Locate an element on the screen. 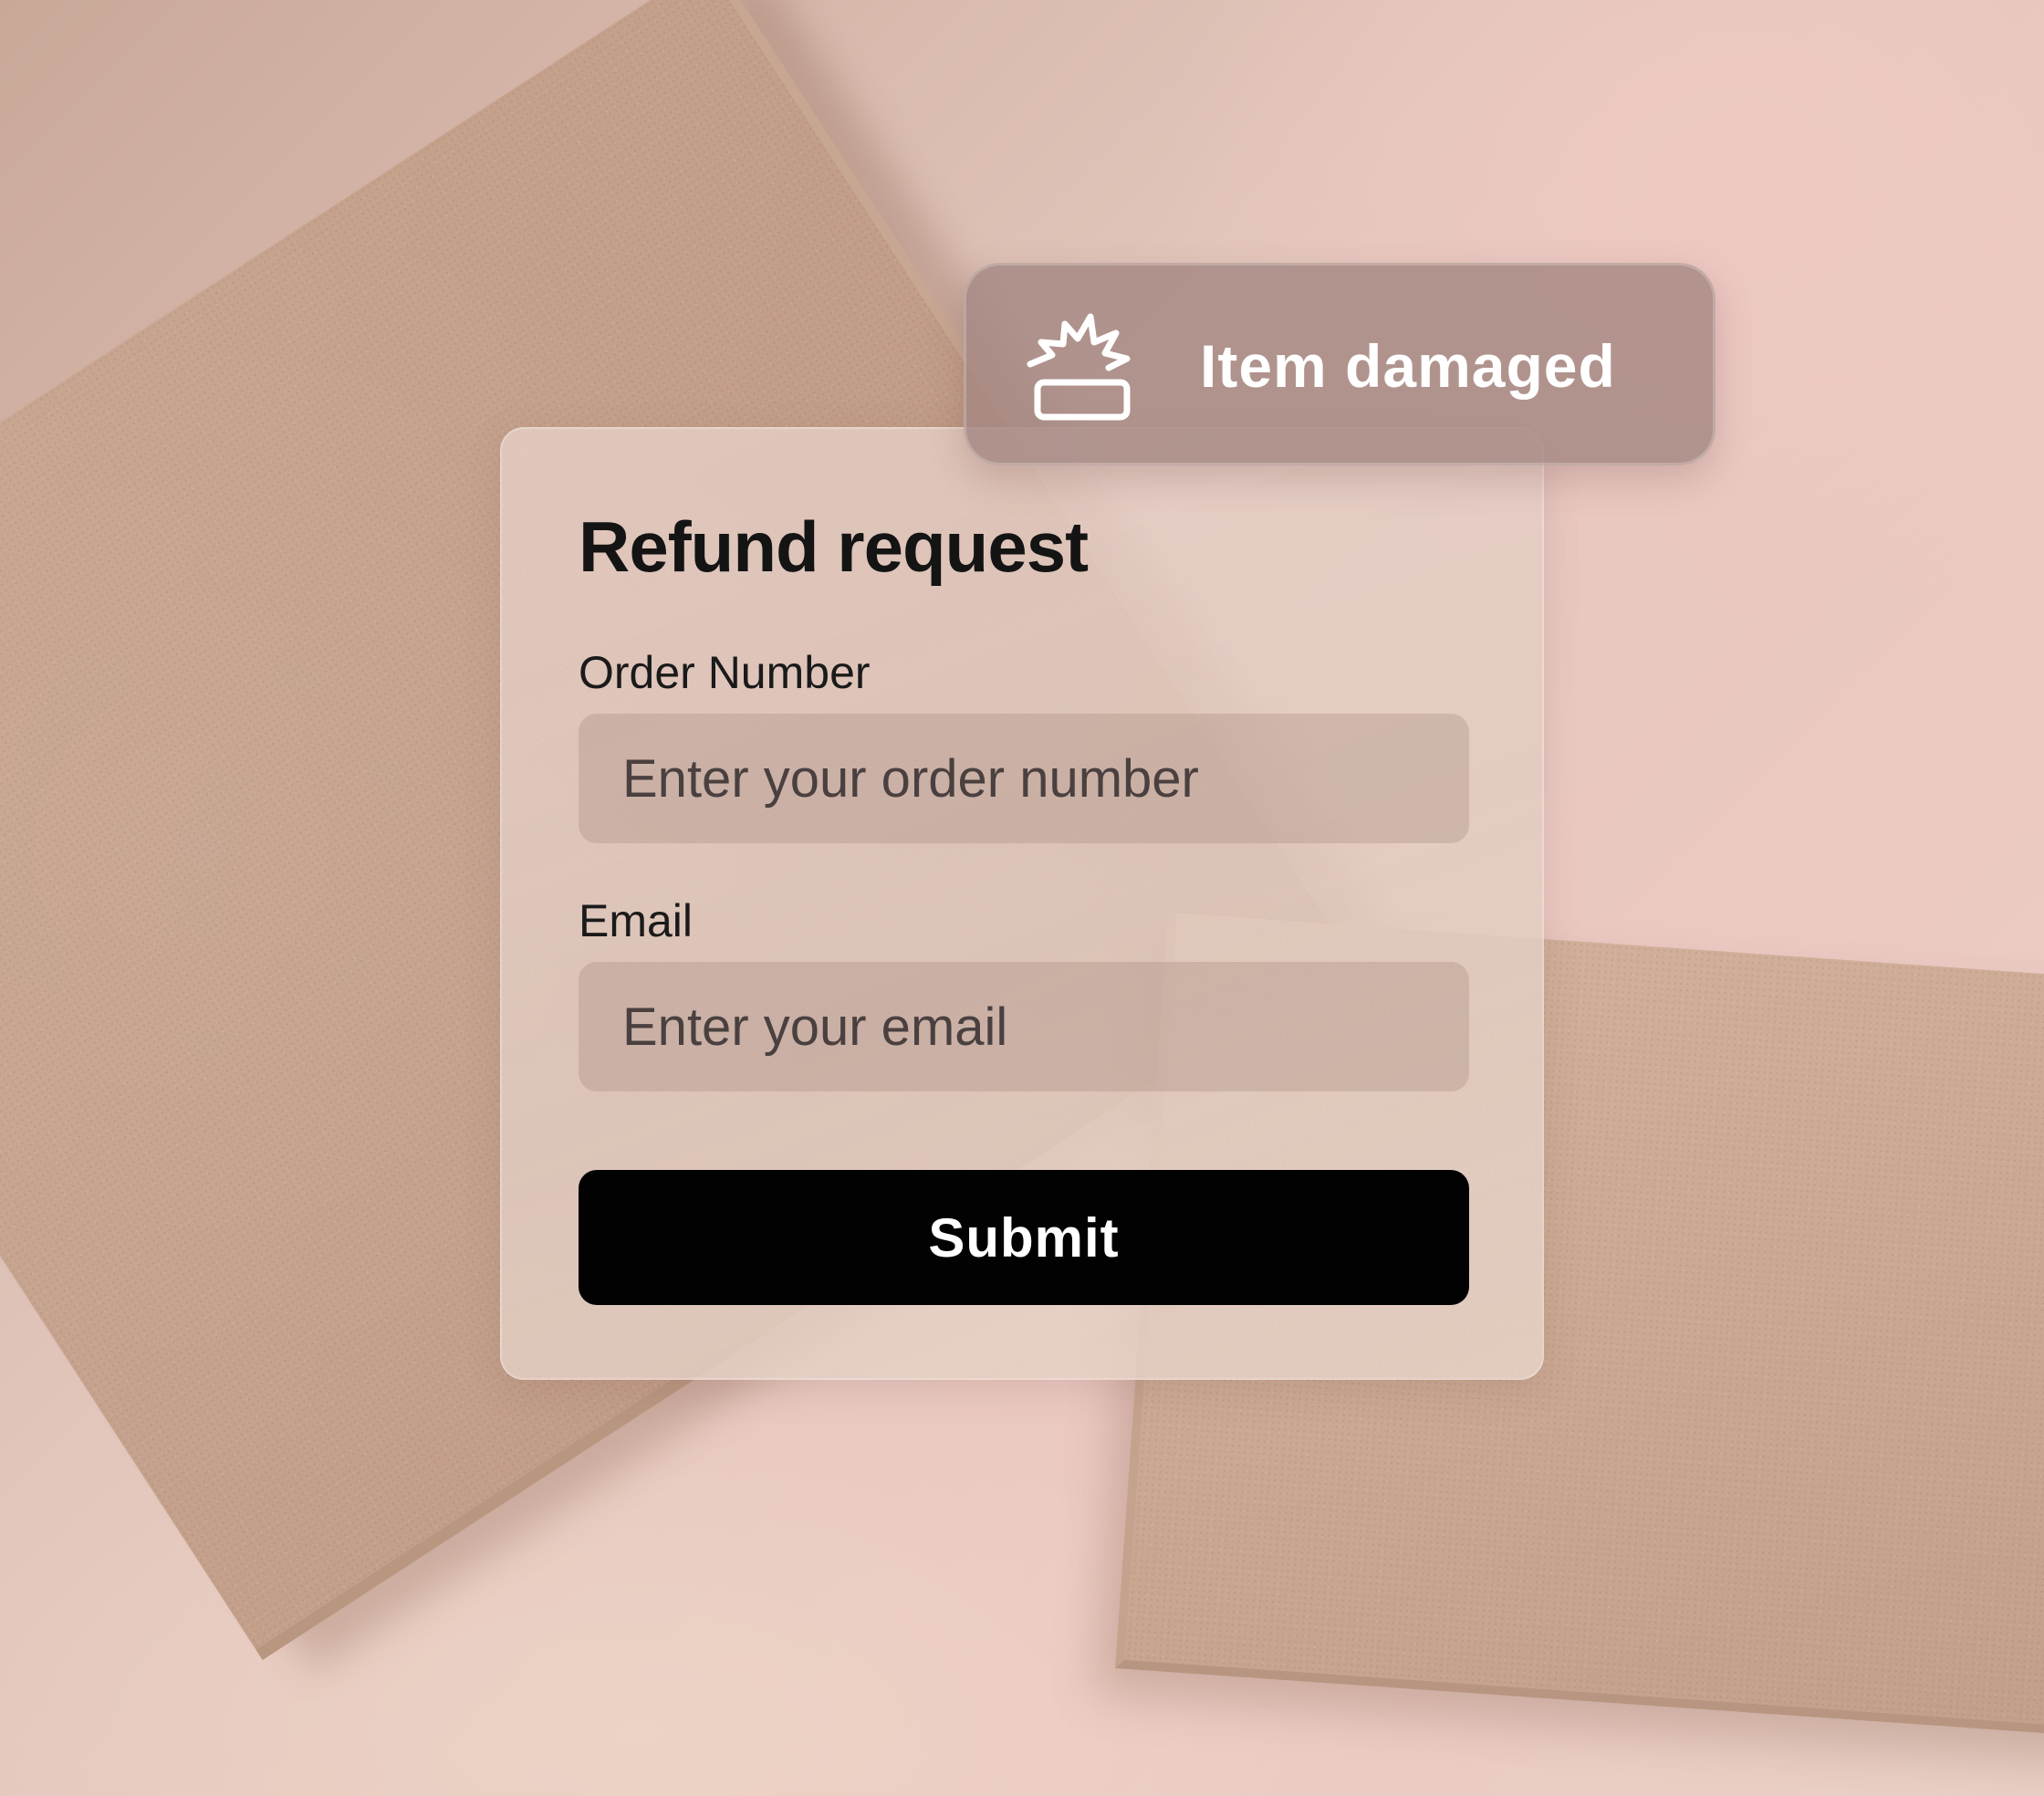 The height and width of the screenshot is (1796, 2044). email-input is located at coordinates (1024, 1026).